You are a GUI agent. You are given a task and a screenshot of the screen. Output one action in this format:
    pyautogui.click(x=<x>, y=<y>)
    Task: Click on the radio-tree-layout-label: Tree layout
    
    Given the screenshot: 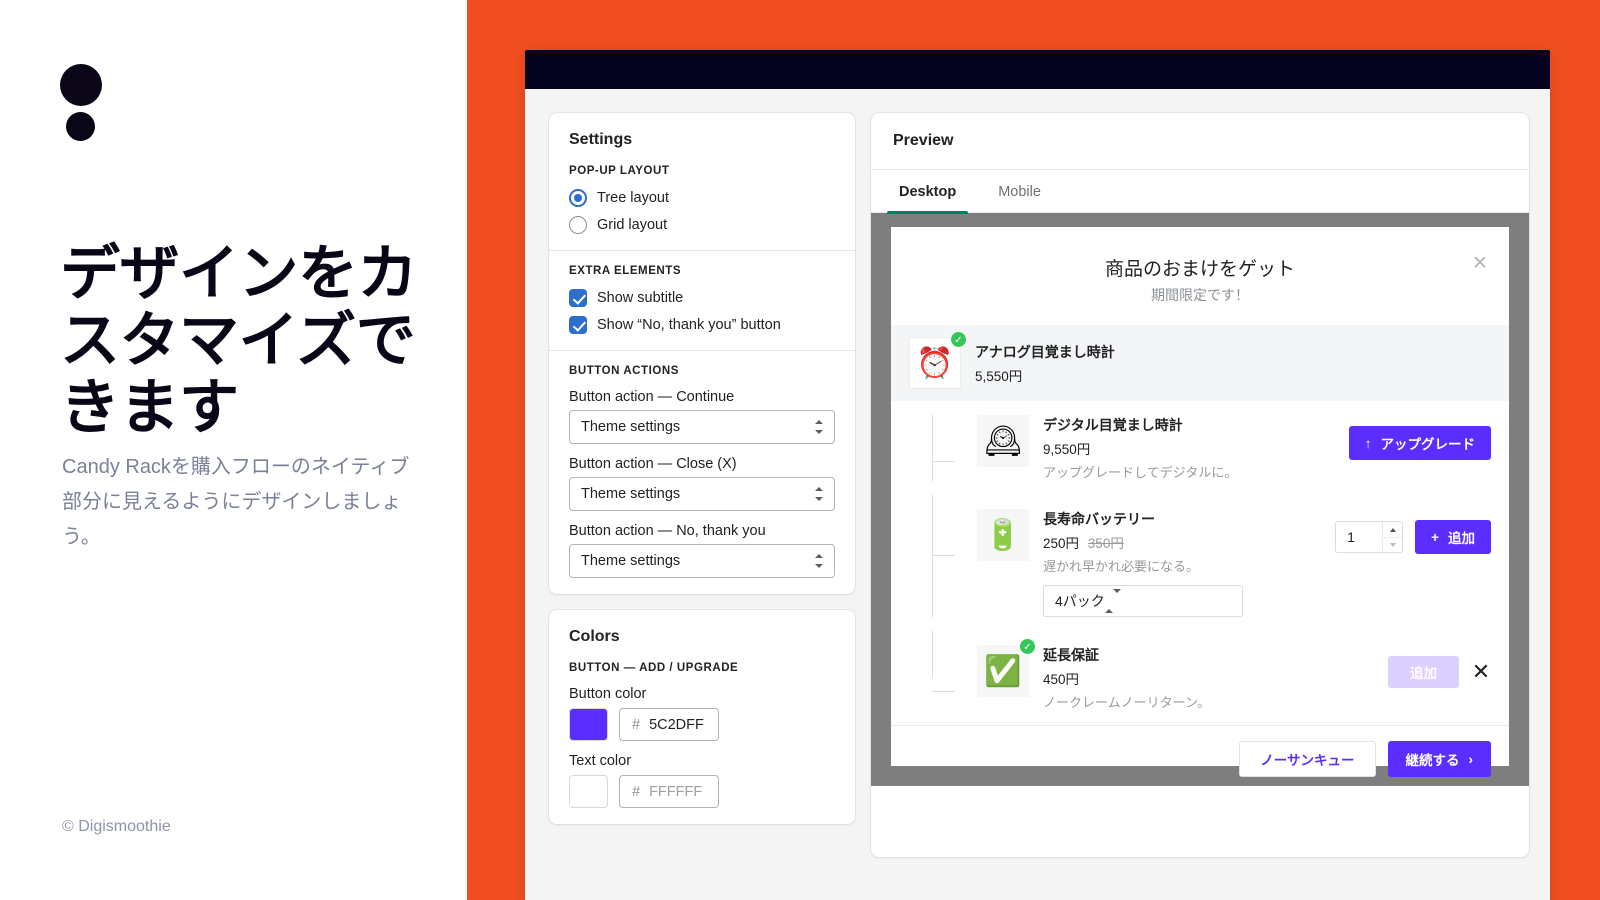 What is the action you would take?
    pyautogui.click(x=633, y=198)
    